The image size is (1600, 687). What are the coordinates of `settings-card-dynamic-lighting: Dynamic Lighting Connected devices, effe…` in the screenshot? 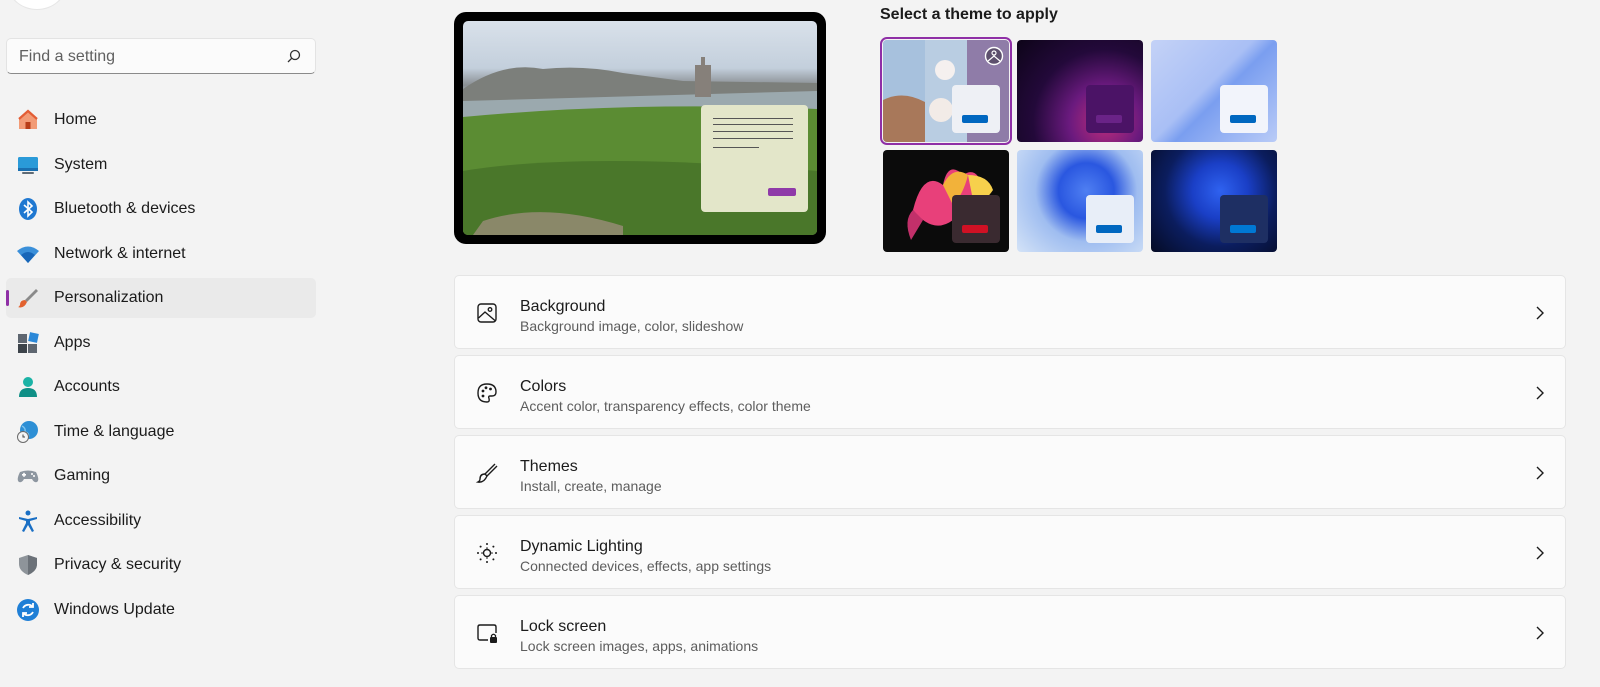 It's located at (1010, 552).